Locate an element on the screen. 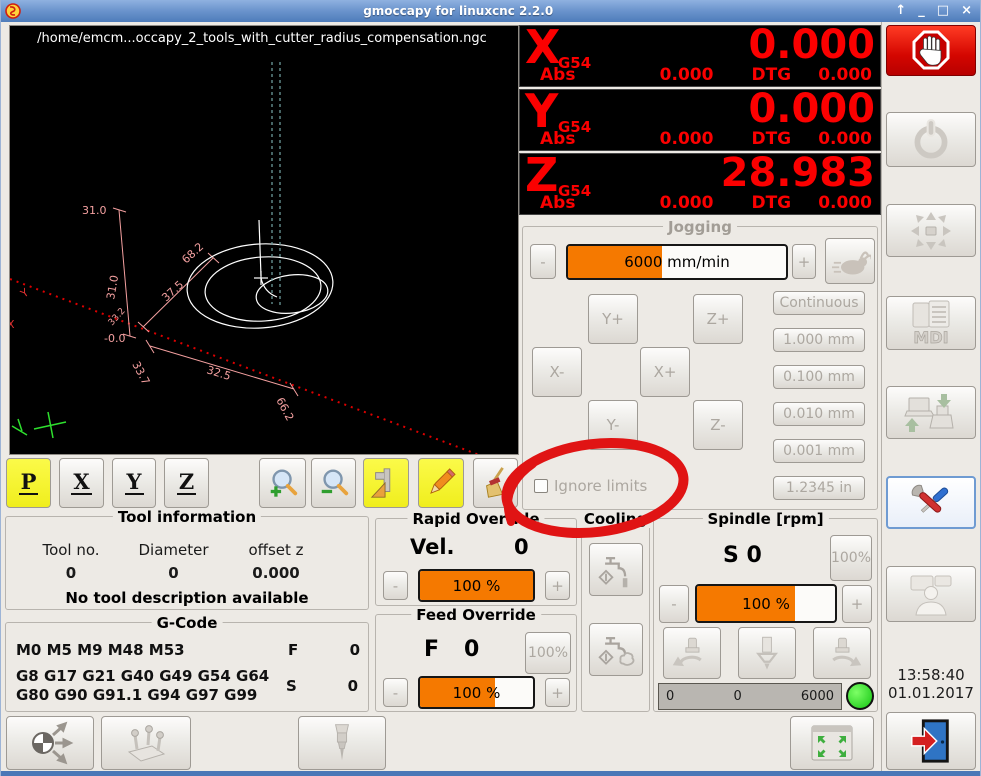 The height and width of the screenshot is (776, 981). dim-x-end: 66.2 is located at coordinates (284, 409).